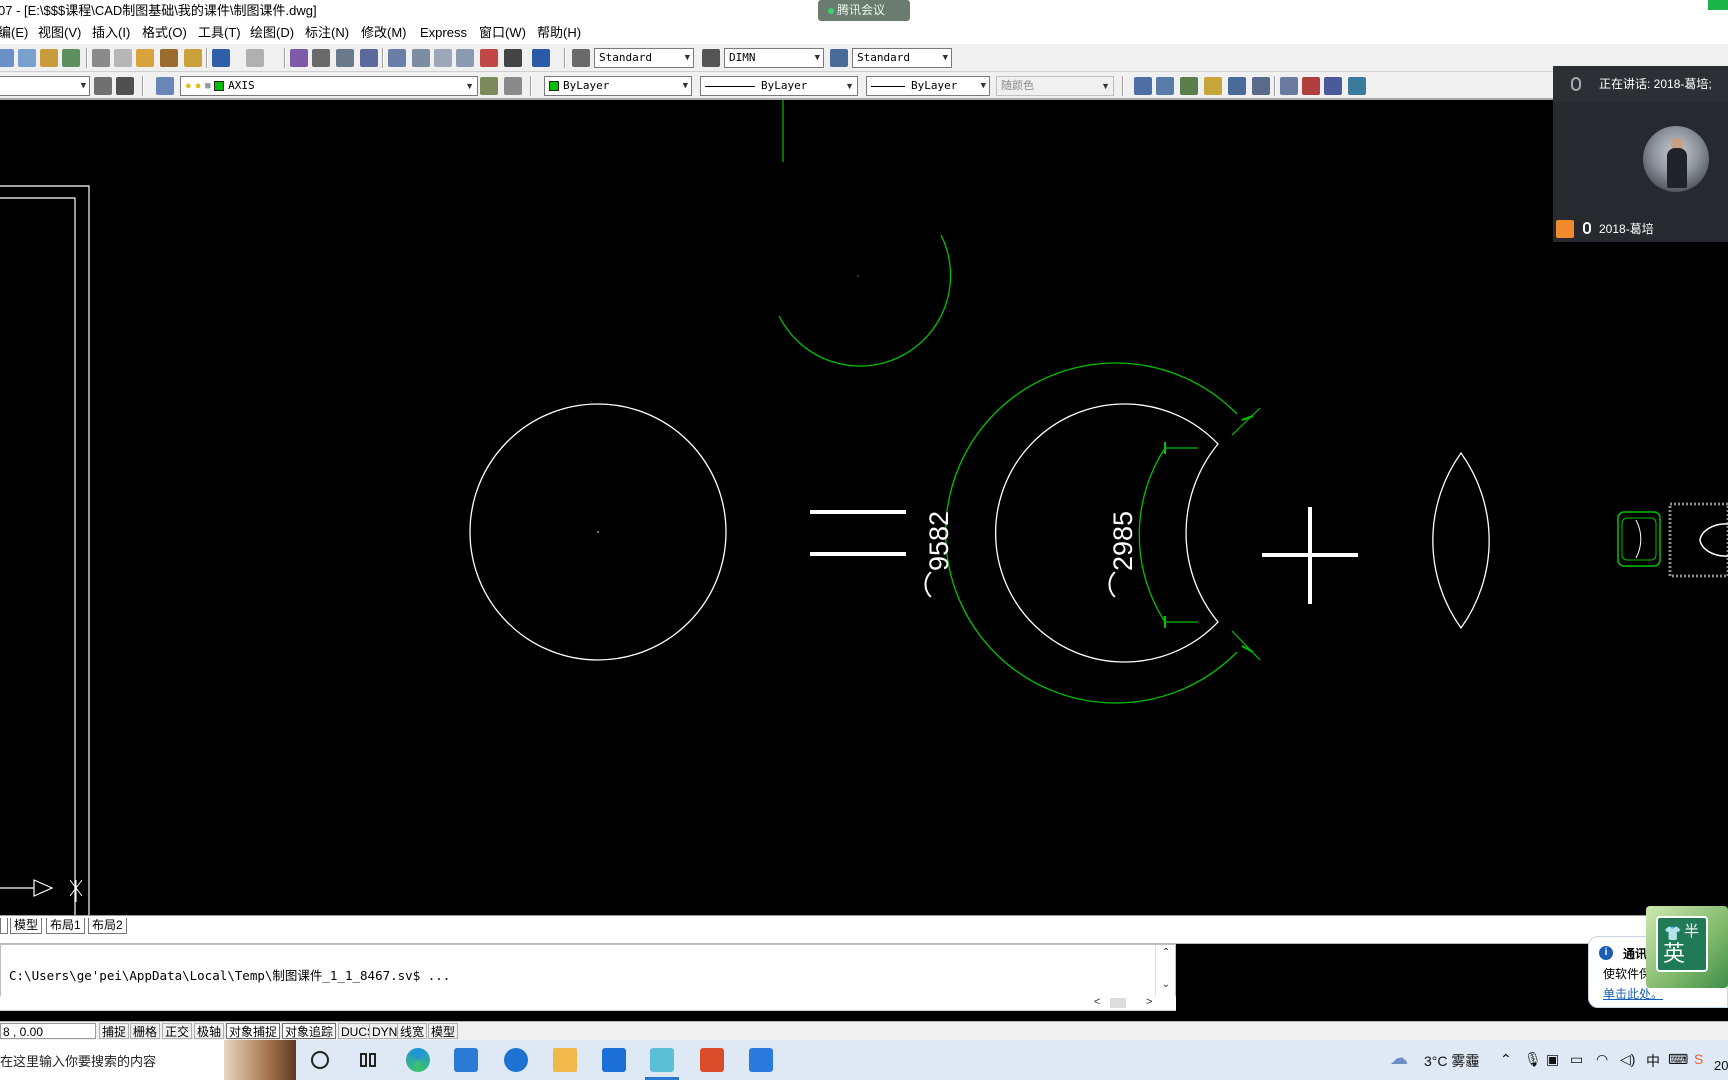  Describe the element at coordinates (443, 1031) in the screenshot. I see `model-toggle: 模型` at that location.